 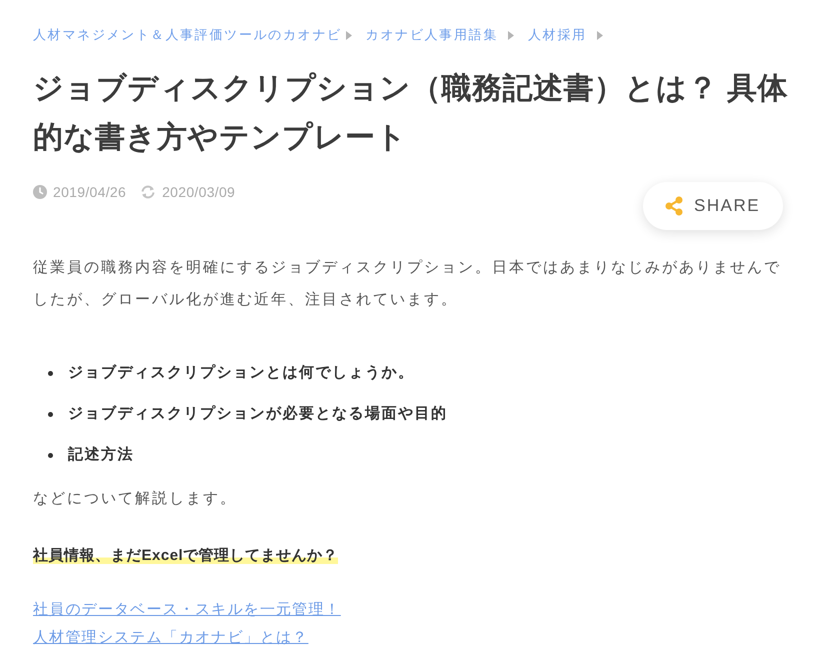 I want to click on published-date: 2019/04/26, so click(x=89, y=192).